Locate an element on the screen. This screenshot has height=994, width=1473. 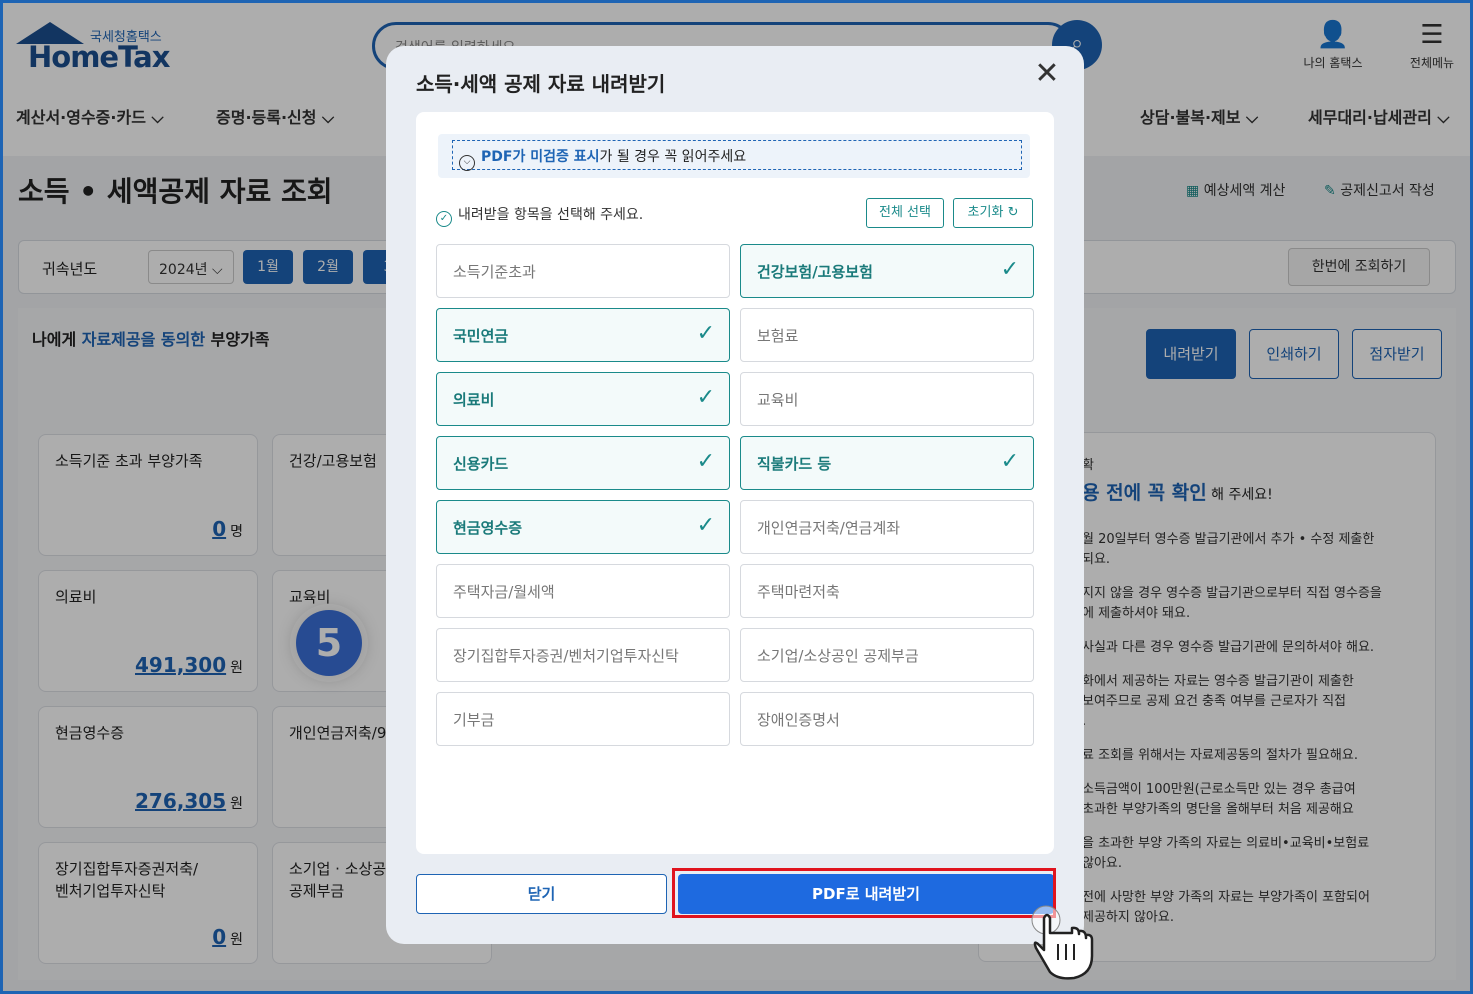
item-insurance: 보험료 is located at coordinates (887, 335).